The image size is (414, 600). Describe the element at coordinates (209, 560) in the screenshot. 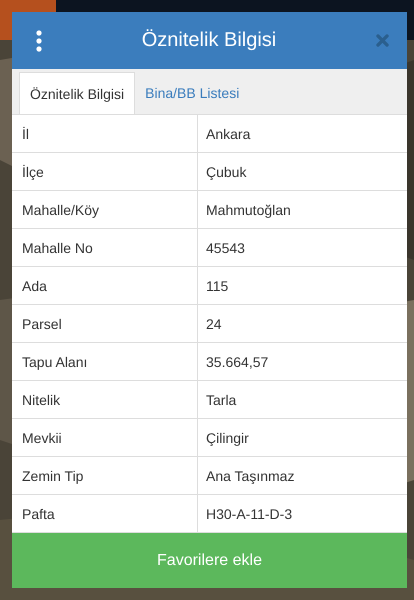

I see `add-favorites-button: Favorilere ekle` at that location.